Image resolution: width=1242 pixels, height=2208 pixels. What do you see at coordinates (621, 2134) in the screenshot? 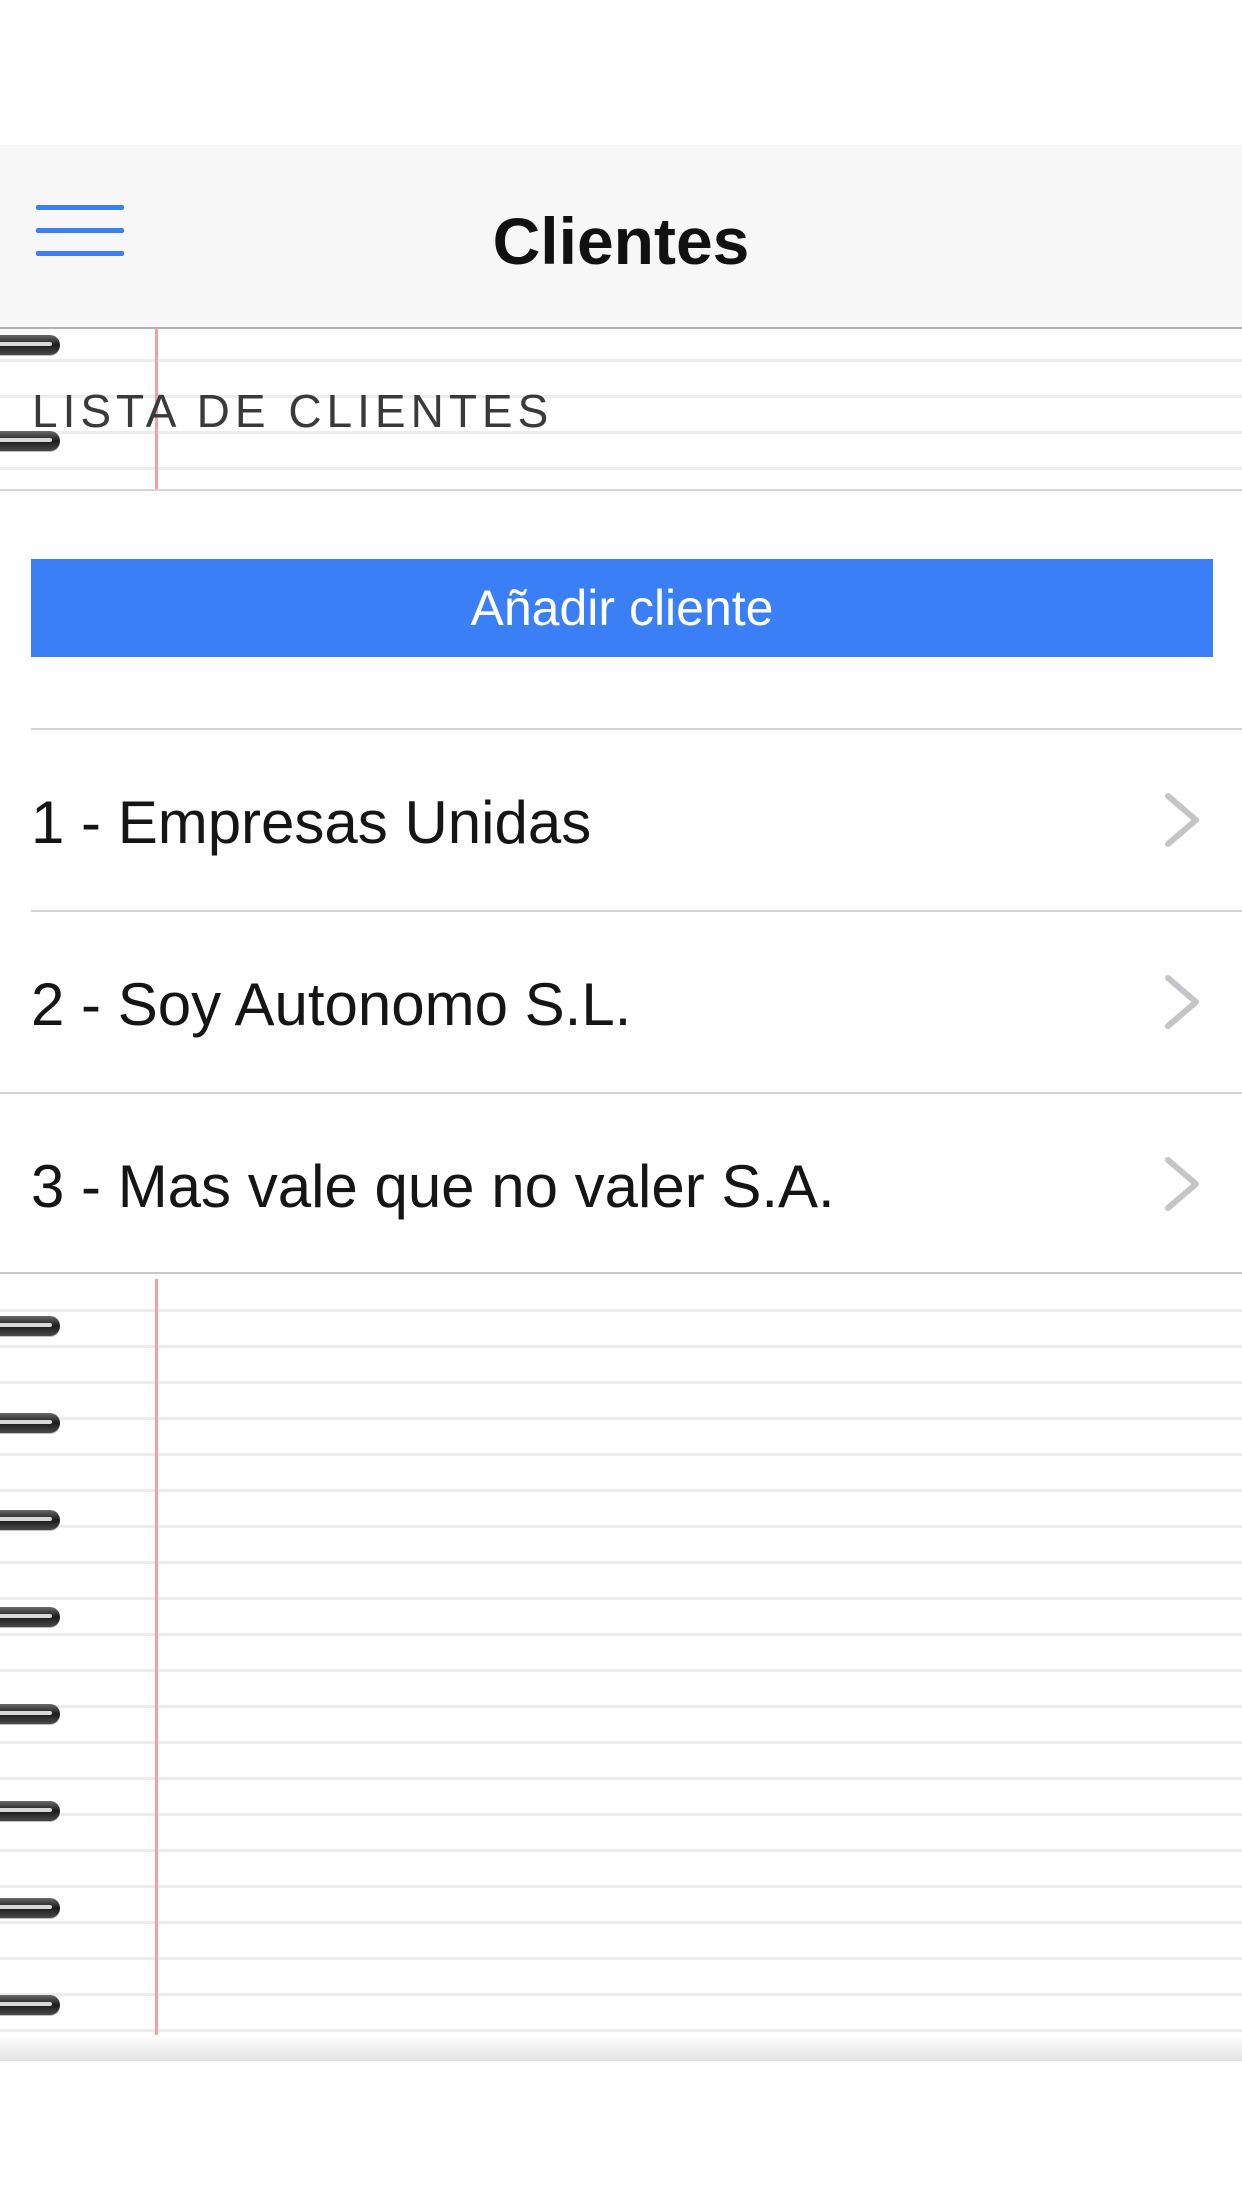
I see `bottom-blank-area` at bounding box center [621, 2134].